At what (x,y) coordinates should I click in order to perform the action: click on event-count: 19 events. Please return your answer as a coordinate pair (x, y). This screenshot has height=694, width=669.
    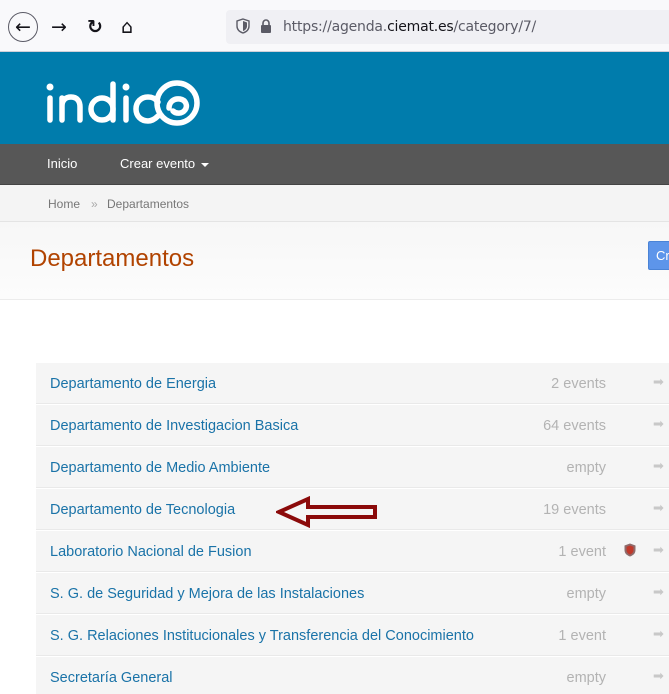
    Looking at the image, I should click on (574, 510).